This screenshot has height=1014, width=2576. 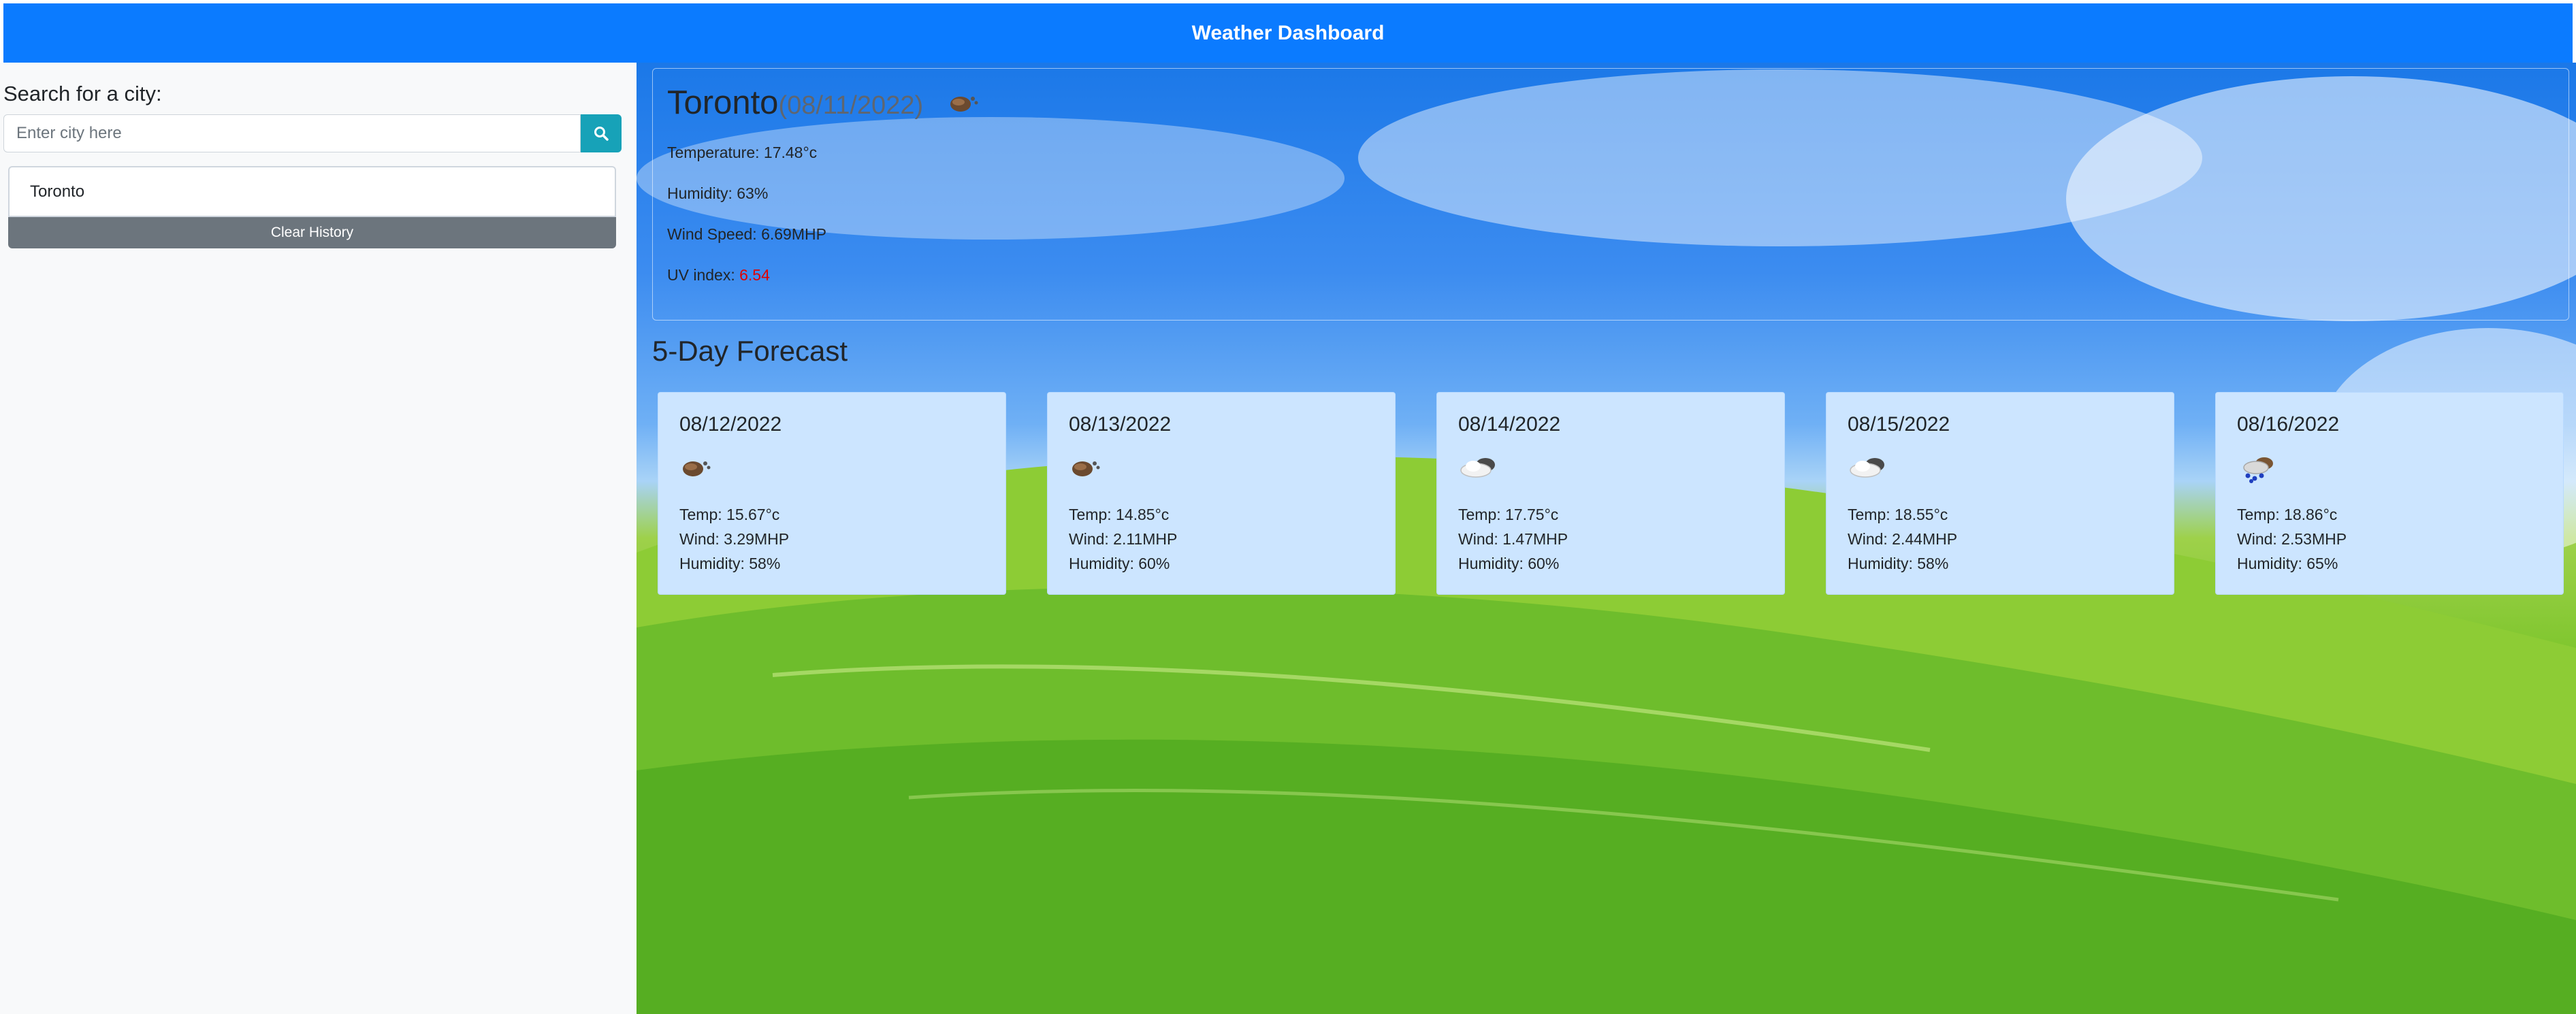 I want to click on current-heading: Toronto (08/11/2022), so click(x=795, y=103).